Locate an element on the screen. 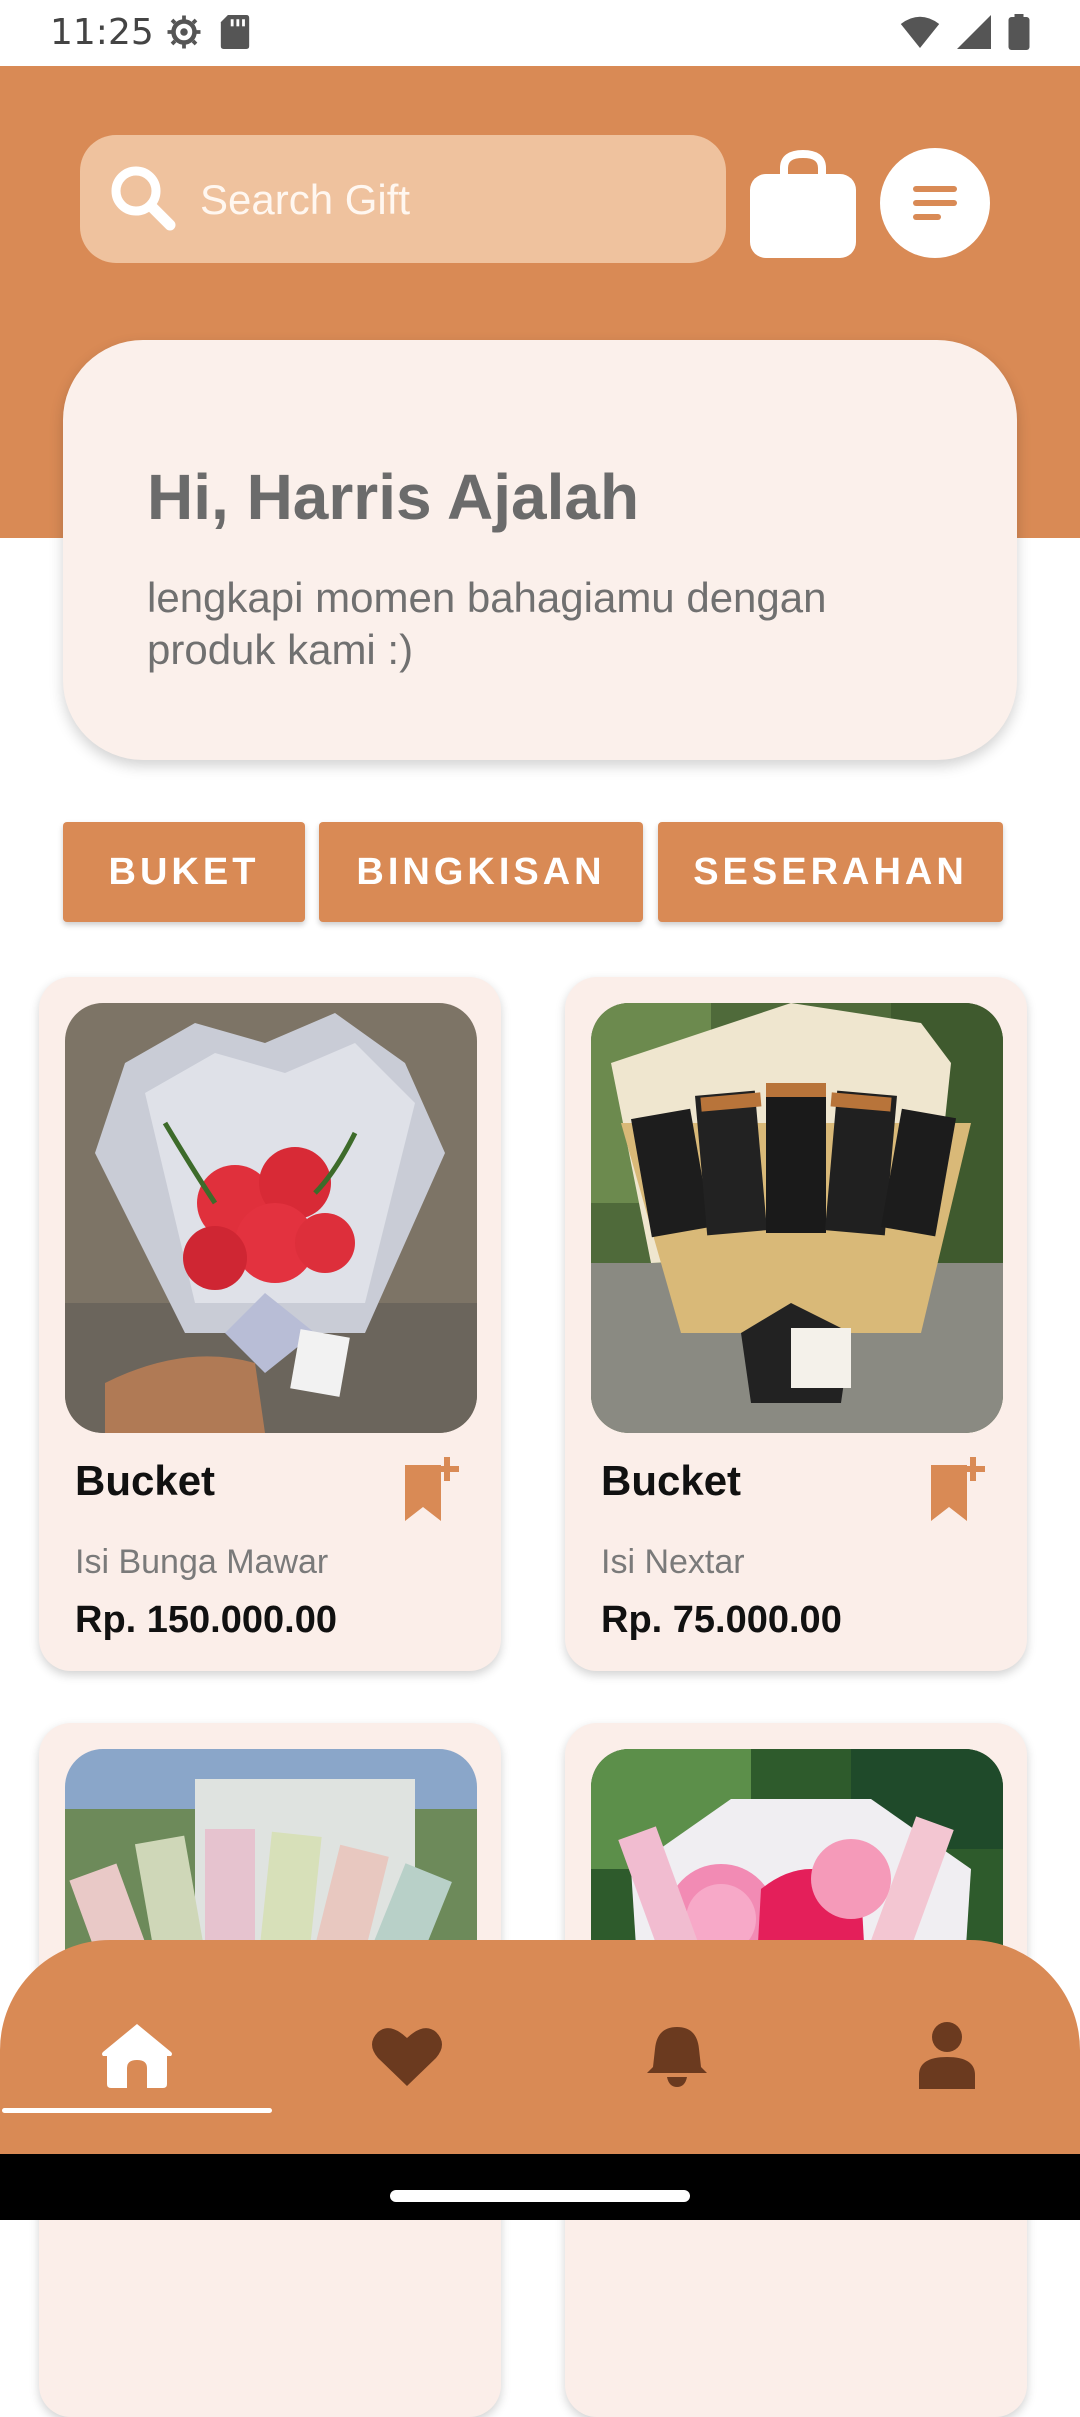 The width and height of the screenshot is (1080, 2417). settings-icon is located at coordinates (184, 32).